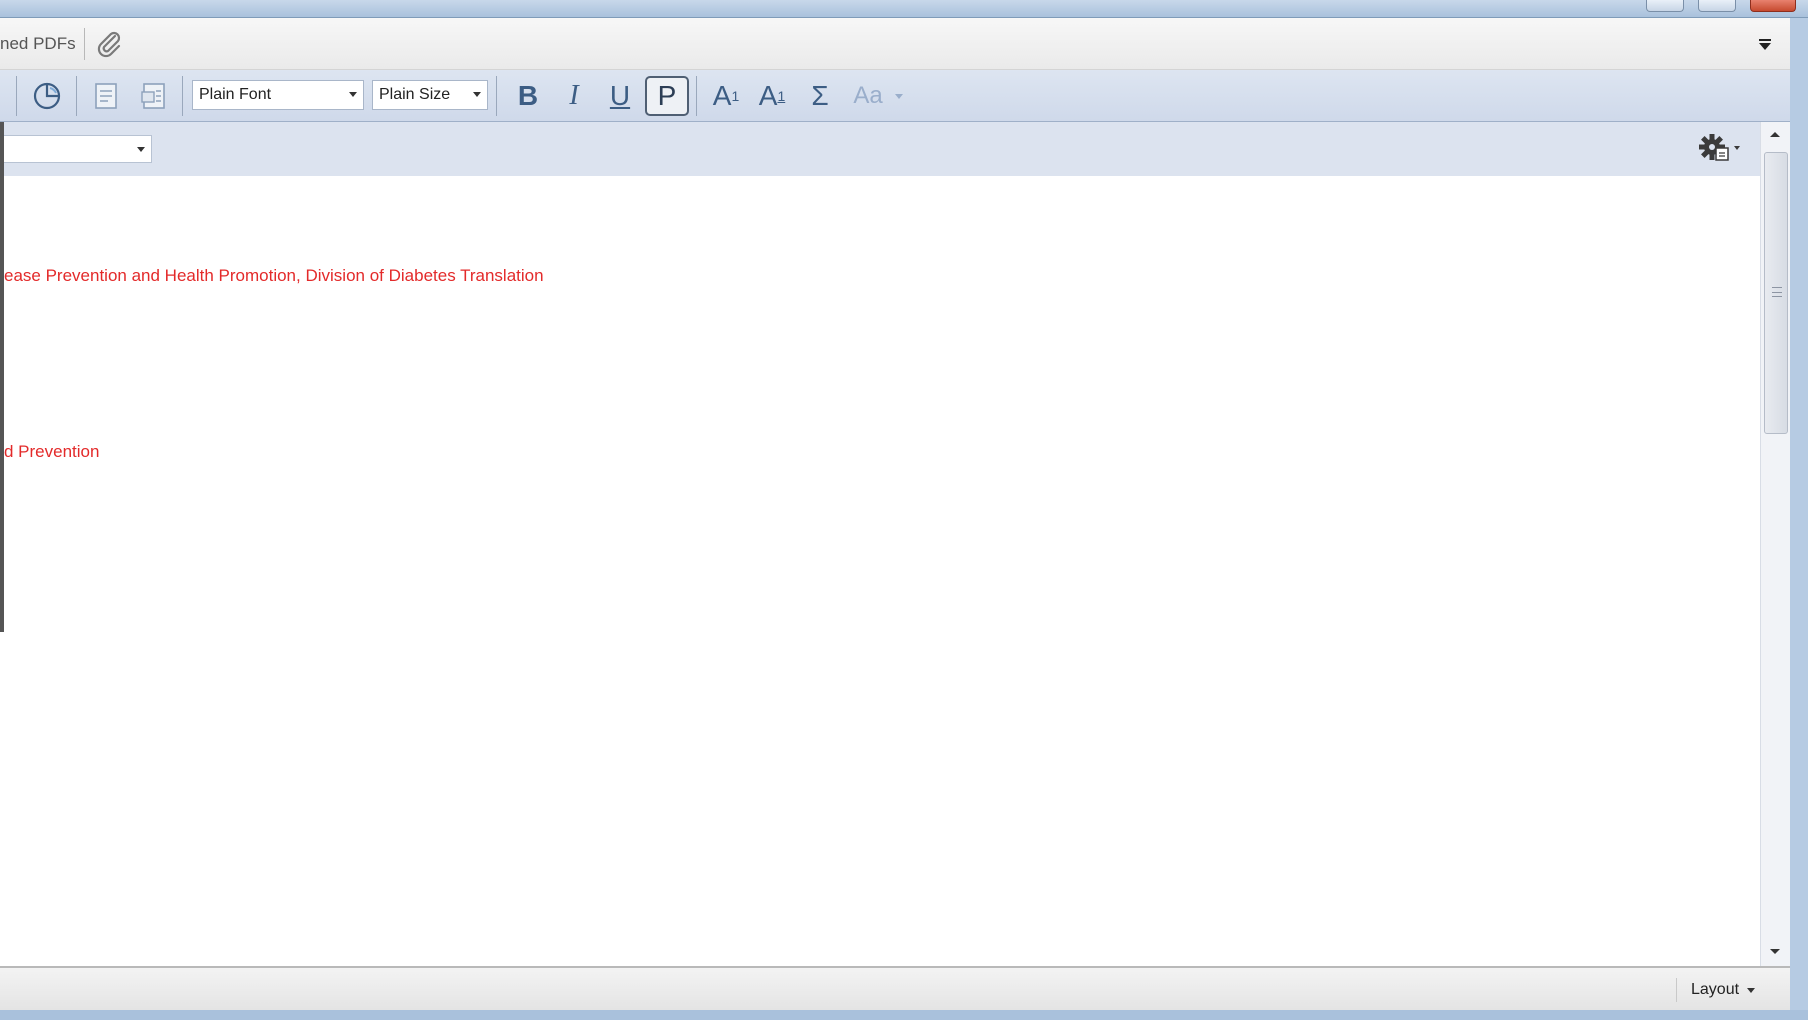 The width and height of the screenshot is (1808, 1020). Describe the element at coordinates (667, 96) in the screenshot. I see `plain-text-button: P` at that location.